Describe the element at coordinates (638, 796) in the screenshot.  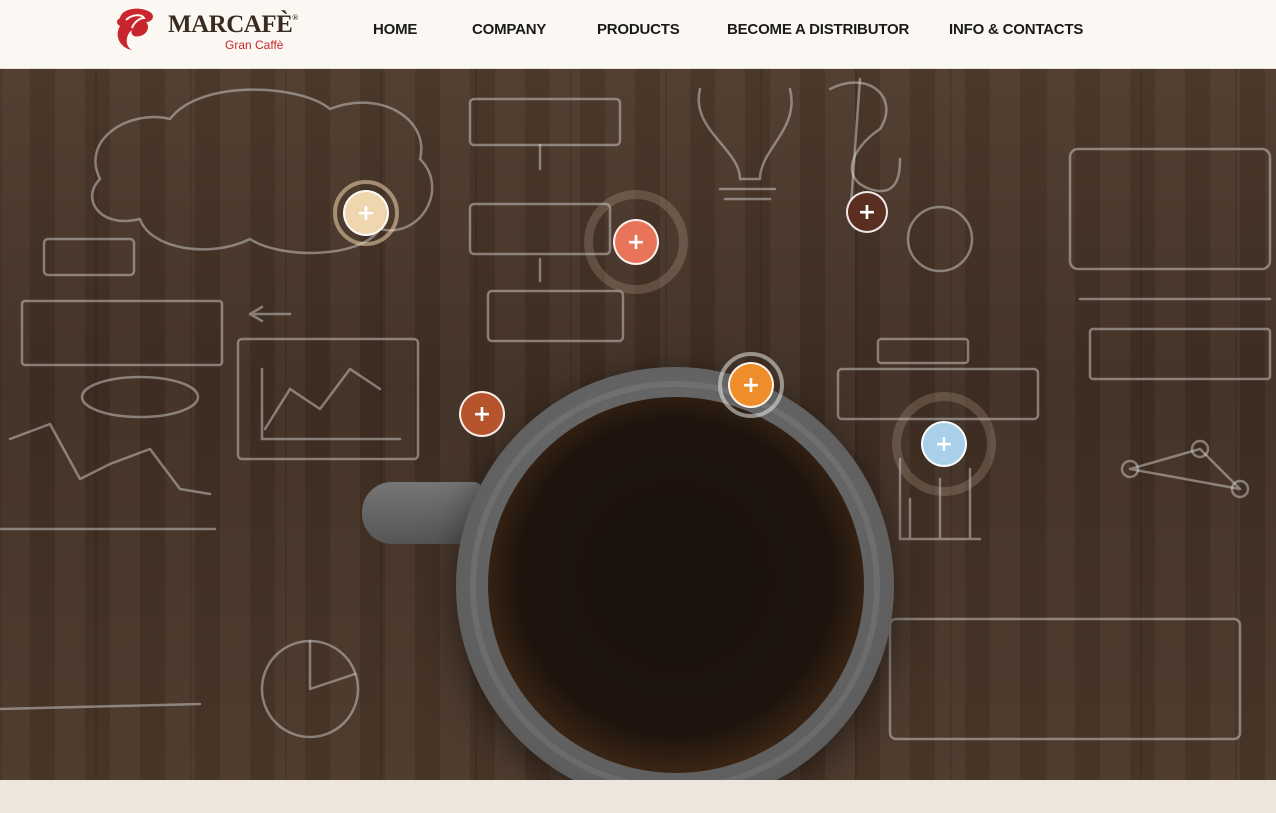
I see `page-bottom-strip` at that location.